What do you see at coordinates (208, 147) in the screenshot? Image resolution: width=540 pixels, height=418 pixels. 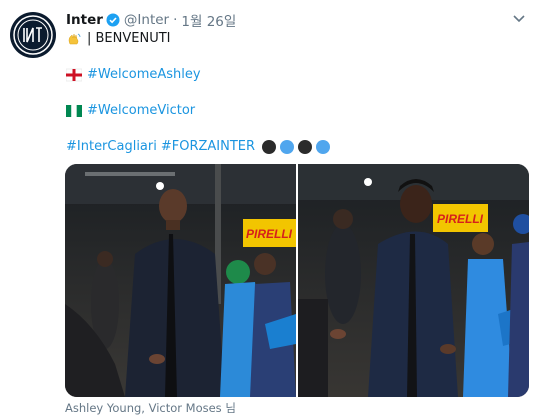 I see `hashtag-forzainter: #FORZAINTER` at bounding box center [208, 147].